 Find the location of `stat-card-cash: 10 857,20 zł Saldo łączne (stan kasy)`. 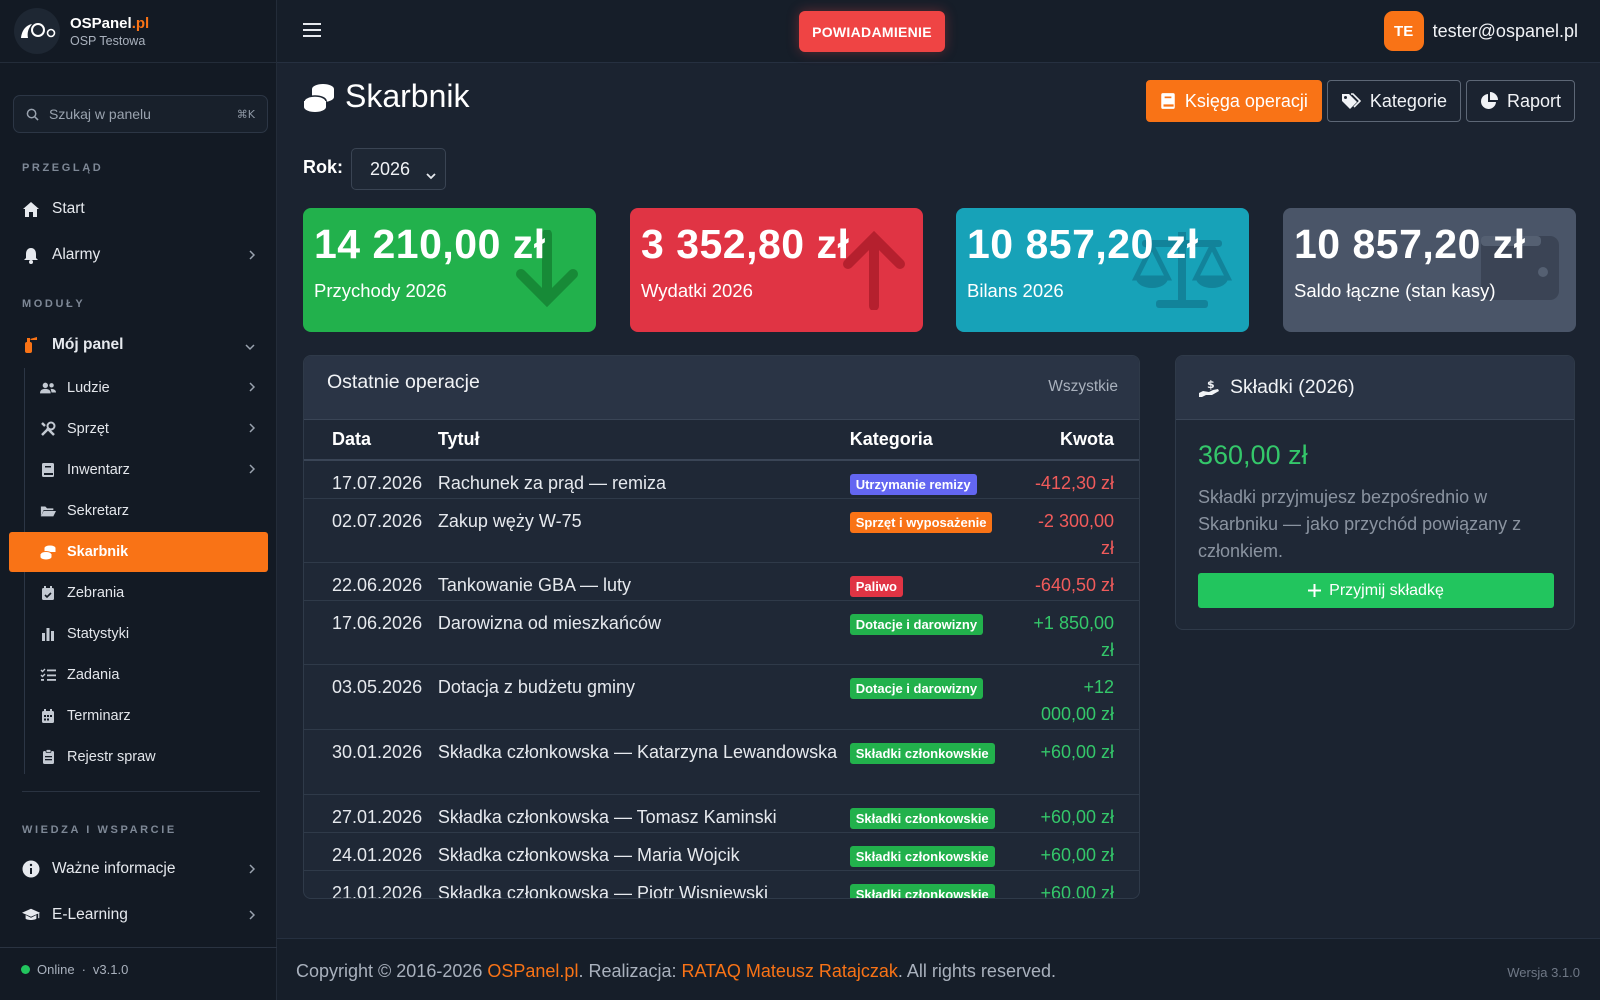

stat-card-cash: 10 857,20 zł Saldo łączne (stan kasy) is located at coordinates (1429, 270).